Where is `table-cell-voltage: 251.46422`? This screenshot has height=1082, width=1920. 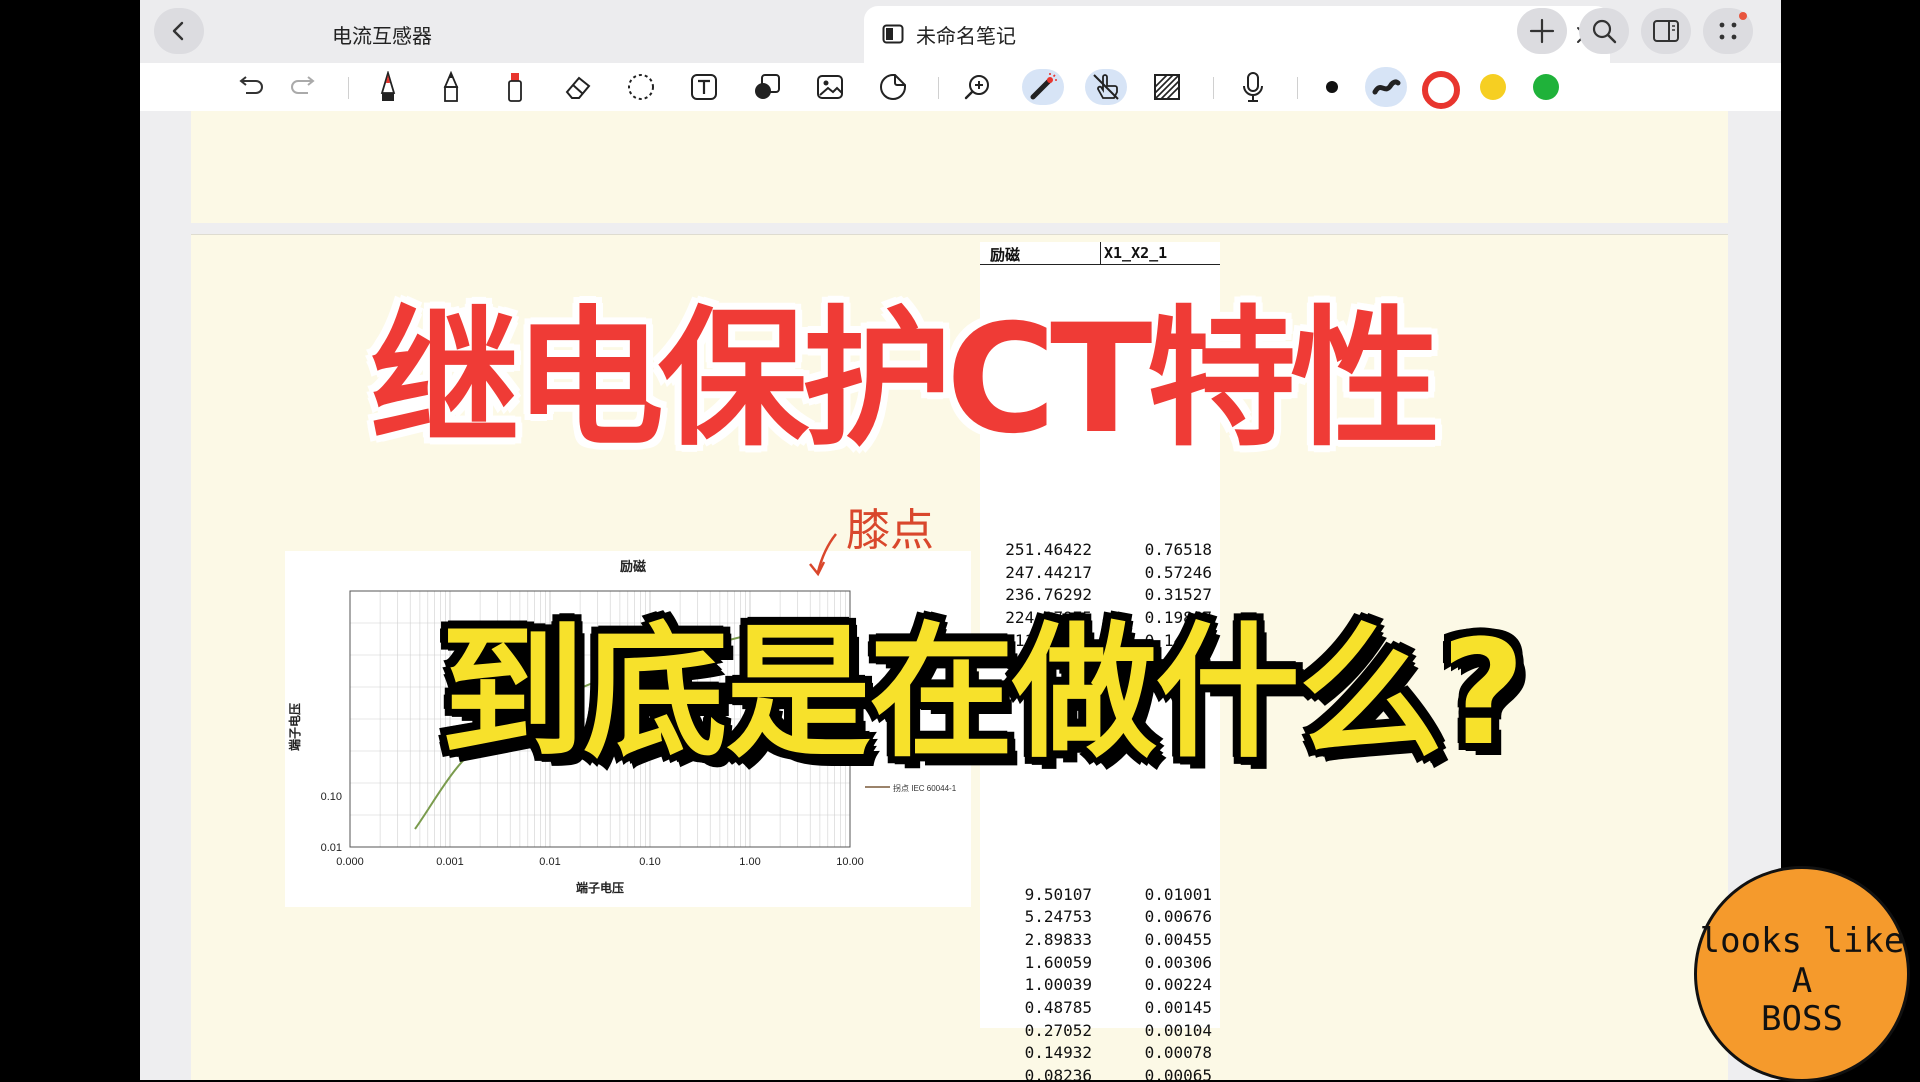 table-cell-voltage: 251.46422 is located at coordinates (1048, 549).